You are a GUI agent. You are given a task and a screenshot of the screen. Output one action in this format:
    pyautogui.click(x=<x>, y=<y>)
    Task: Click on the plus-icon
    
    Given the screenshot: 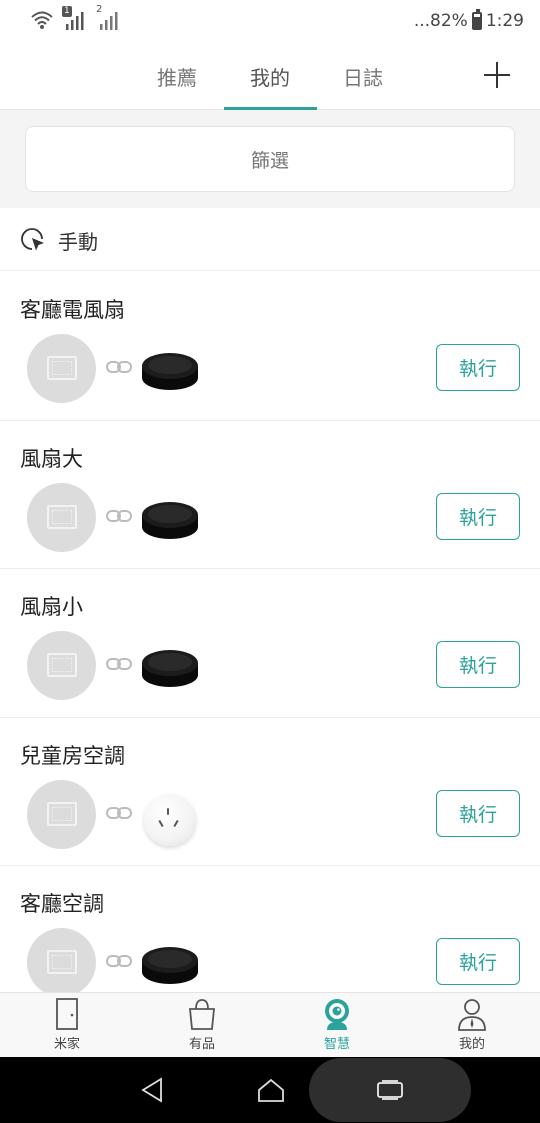 What is the action you would take?
    pyautogui.click(x=497, y=75)
    